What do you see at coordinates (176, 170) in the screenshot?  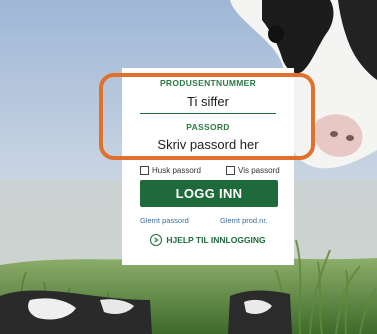 I see `remember-password-label: Husk passord` at bounding box center [176, 170].